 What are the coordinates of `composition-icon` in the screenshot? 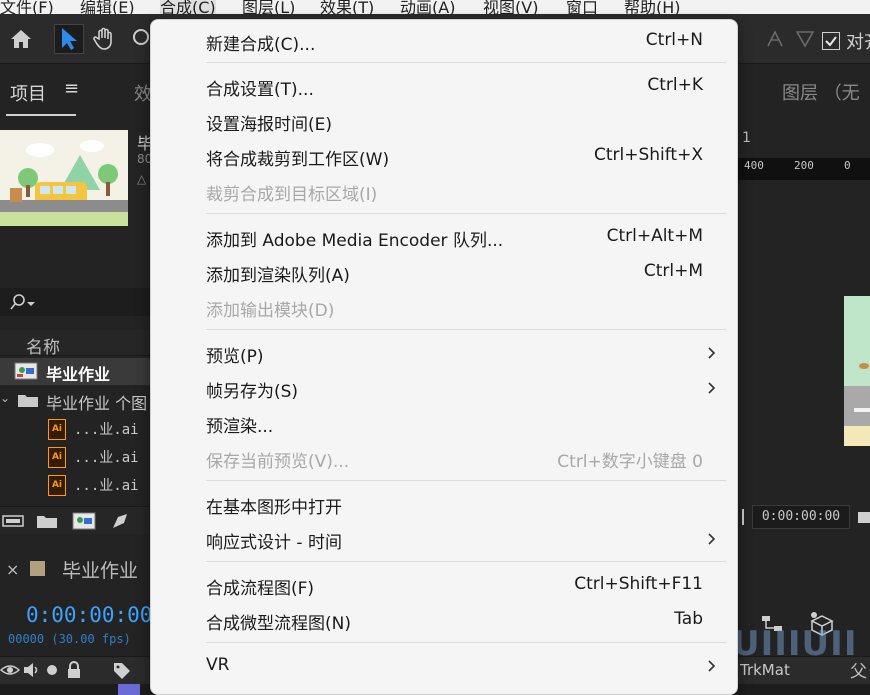 It's located at (26, 371).